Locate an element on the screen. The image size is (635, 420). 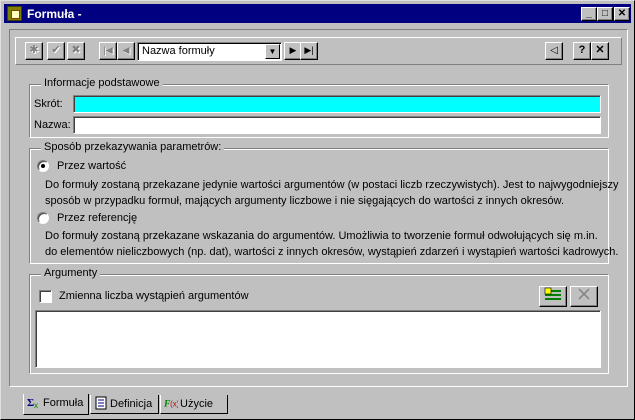
delete-icon is located at coordinates (584, 294).